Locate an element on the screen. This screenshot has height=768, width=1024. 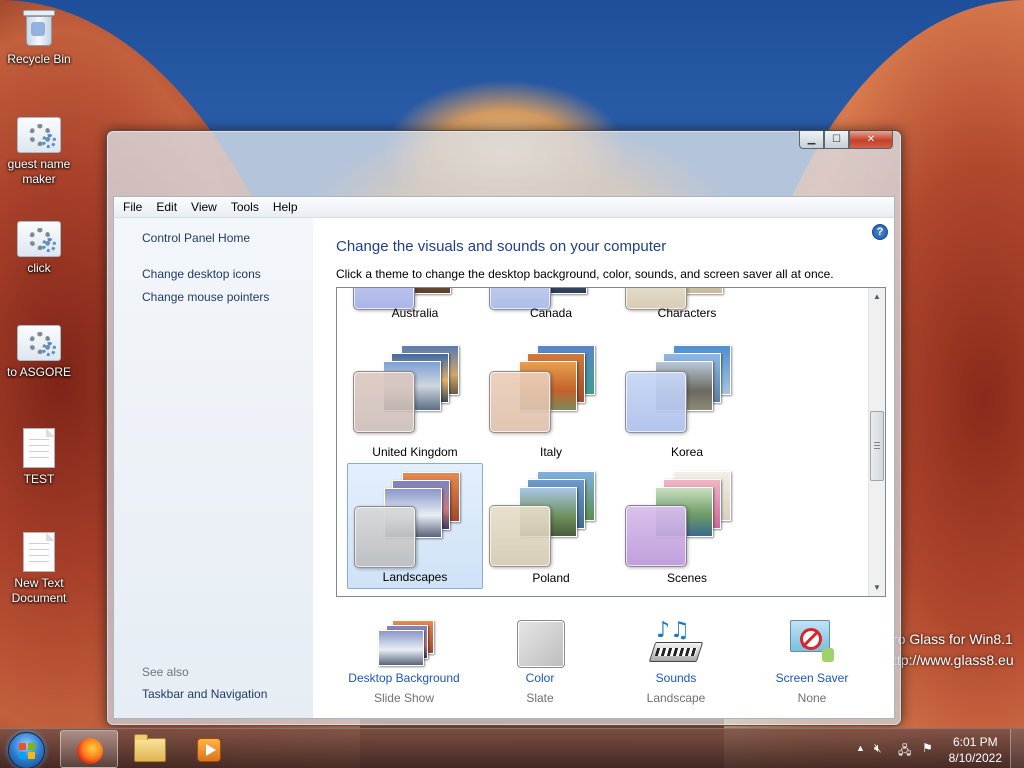
option-name: Desktop Background is located at coordinates (404, 678).